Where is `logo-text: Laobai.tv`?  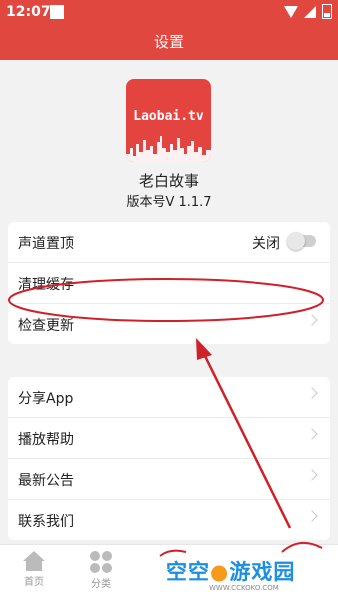 logo-text: Laobai.tv is located at coordinates (168, 116).